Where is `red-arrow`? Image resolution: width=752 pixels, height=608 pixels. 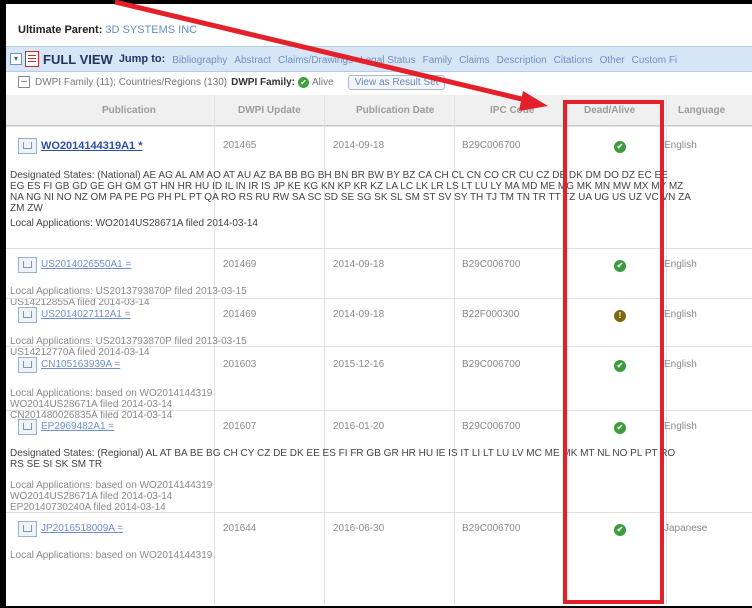 red-arrow is located at coordinates (331, 55).